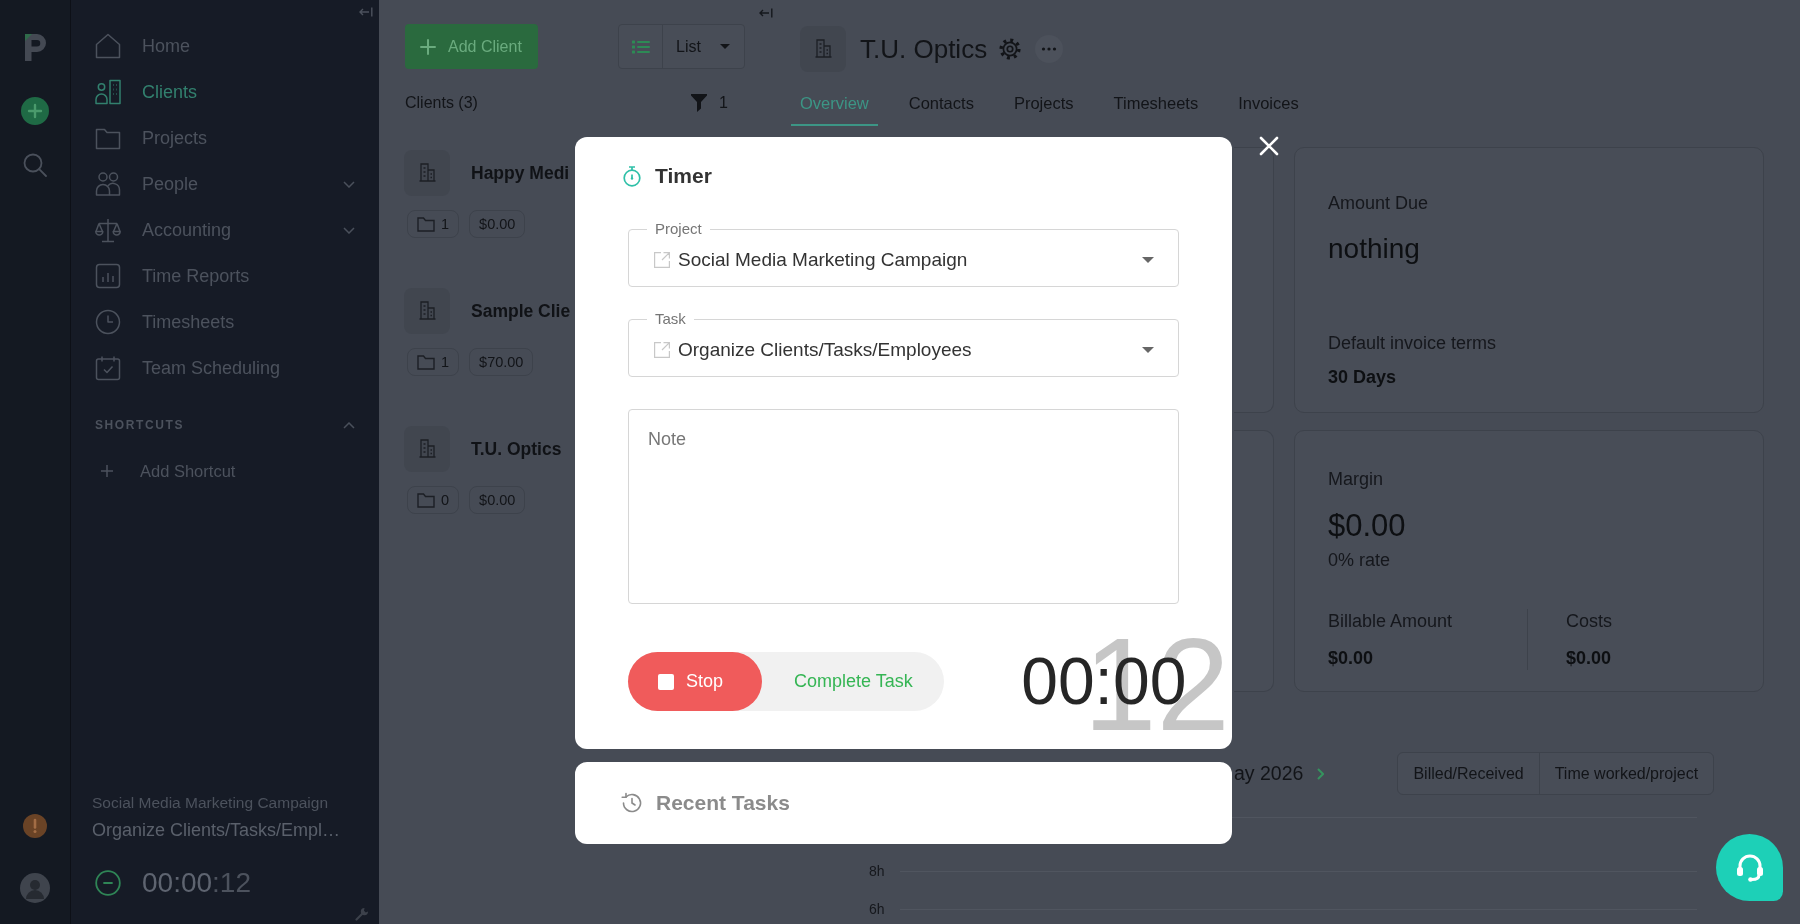 This screenshot has height=924, width=1800. Describe the element at coordinates (477, 470) in the screenshot. I see `client-list-item: T.U. Optics 0 $0.00` at that location.